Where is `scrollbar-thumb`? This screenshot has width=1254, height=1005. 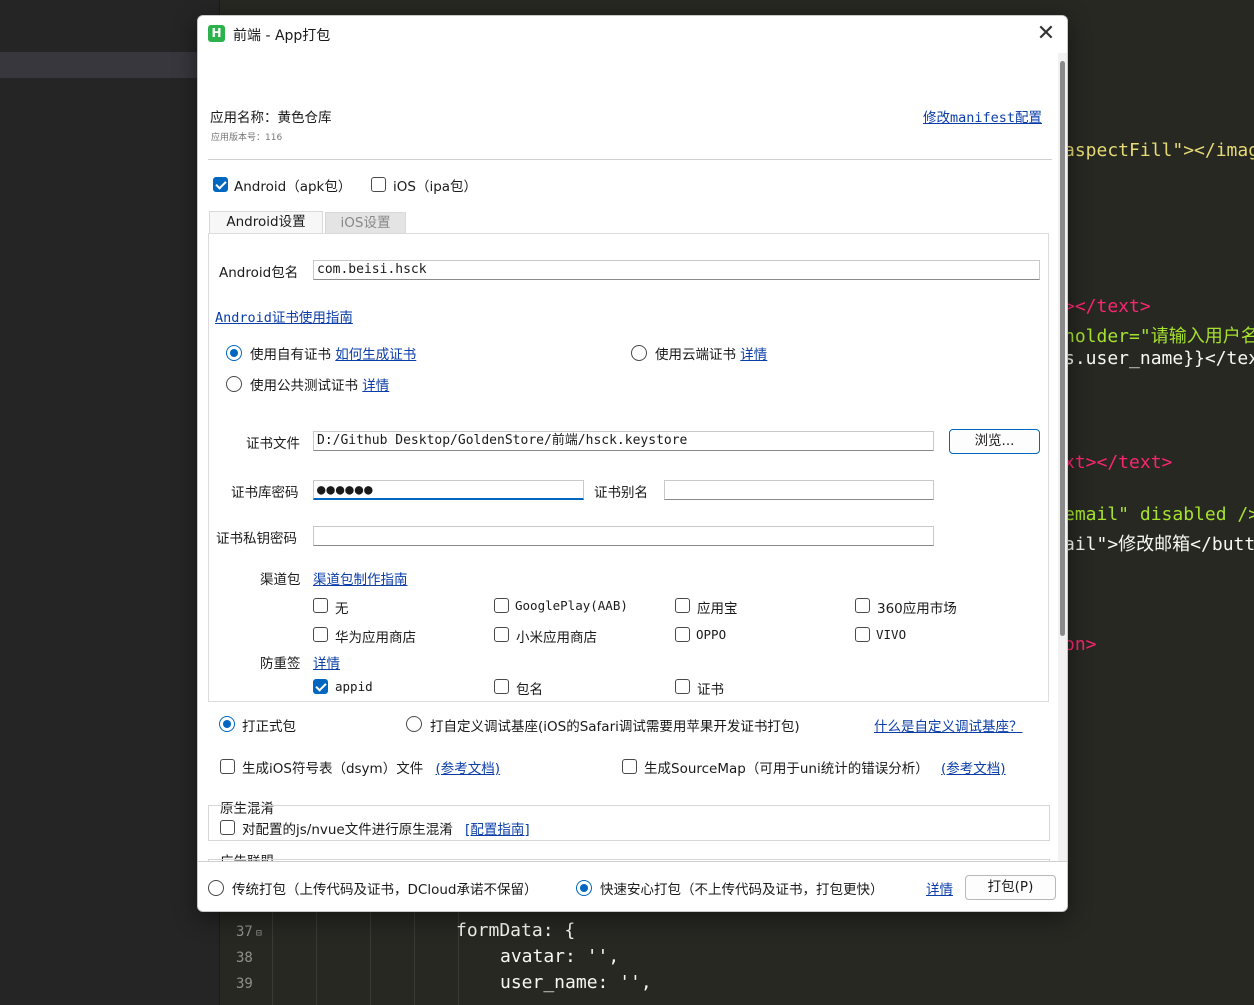 scrollbar-thumb is located at coordinates (1062, 348).